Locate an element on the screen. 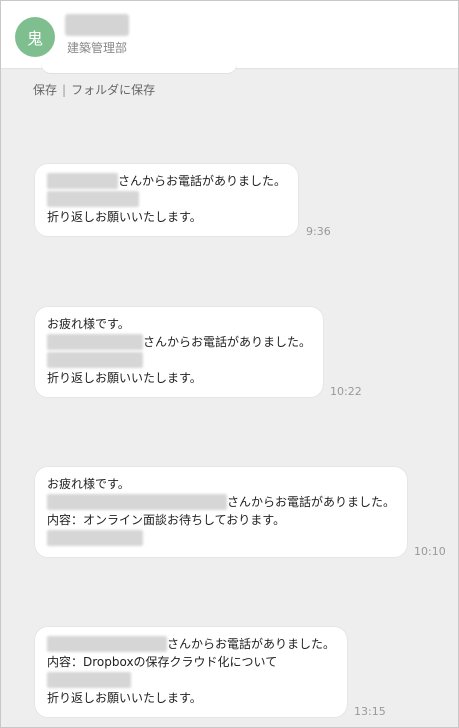 This screenshot has height=728, width=459. contact-name-redacted is located at coordinates (97, 25).